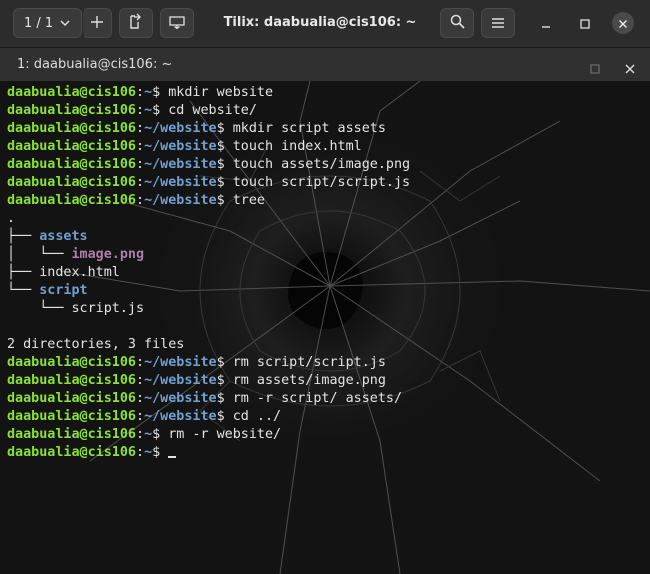  What do you see at coordinates (327, 219) in the screenshot?
I see `output-line: .` at bounding box center [327, 219].